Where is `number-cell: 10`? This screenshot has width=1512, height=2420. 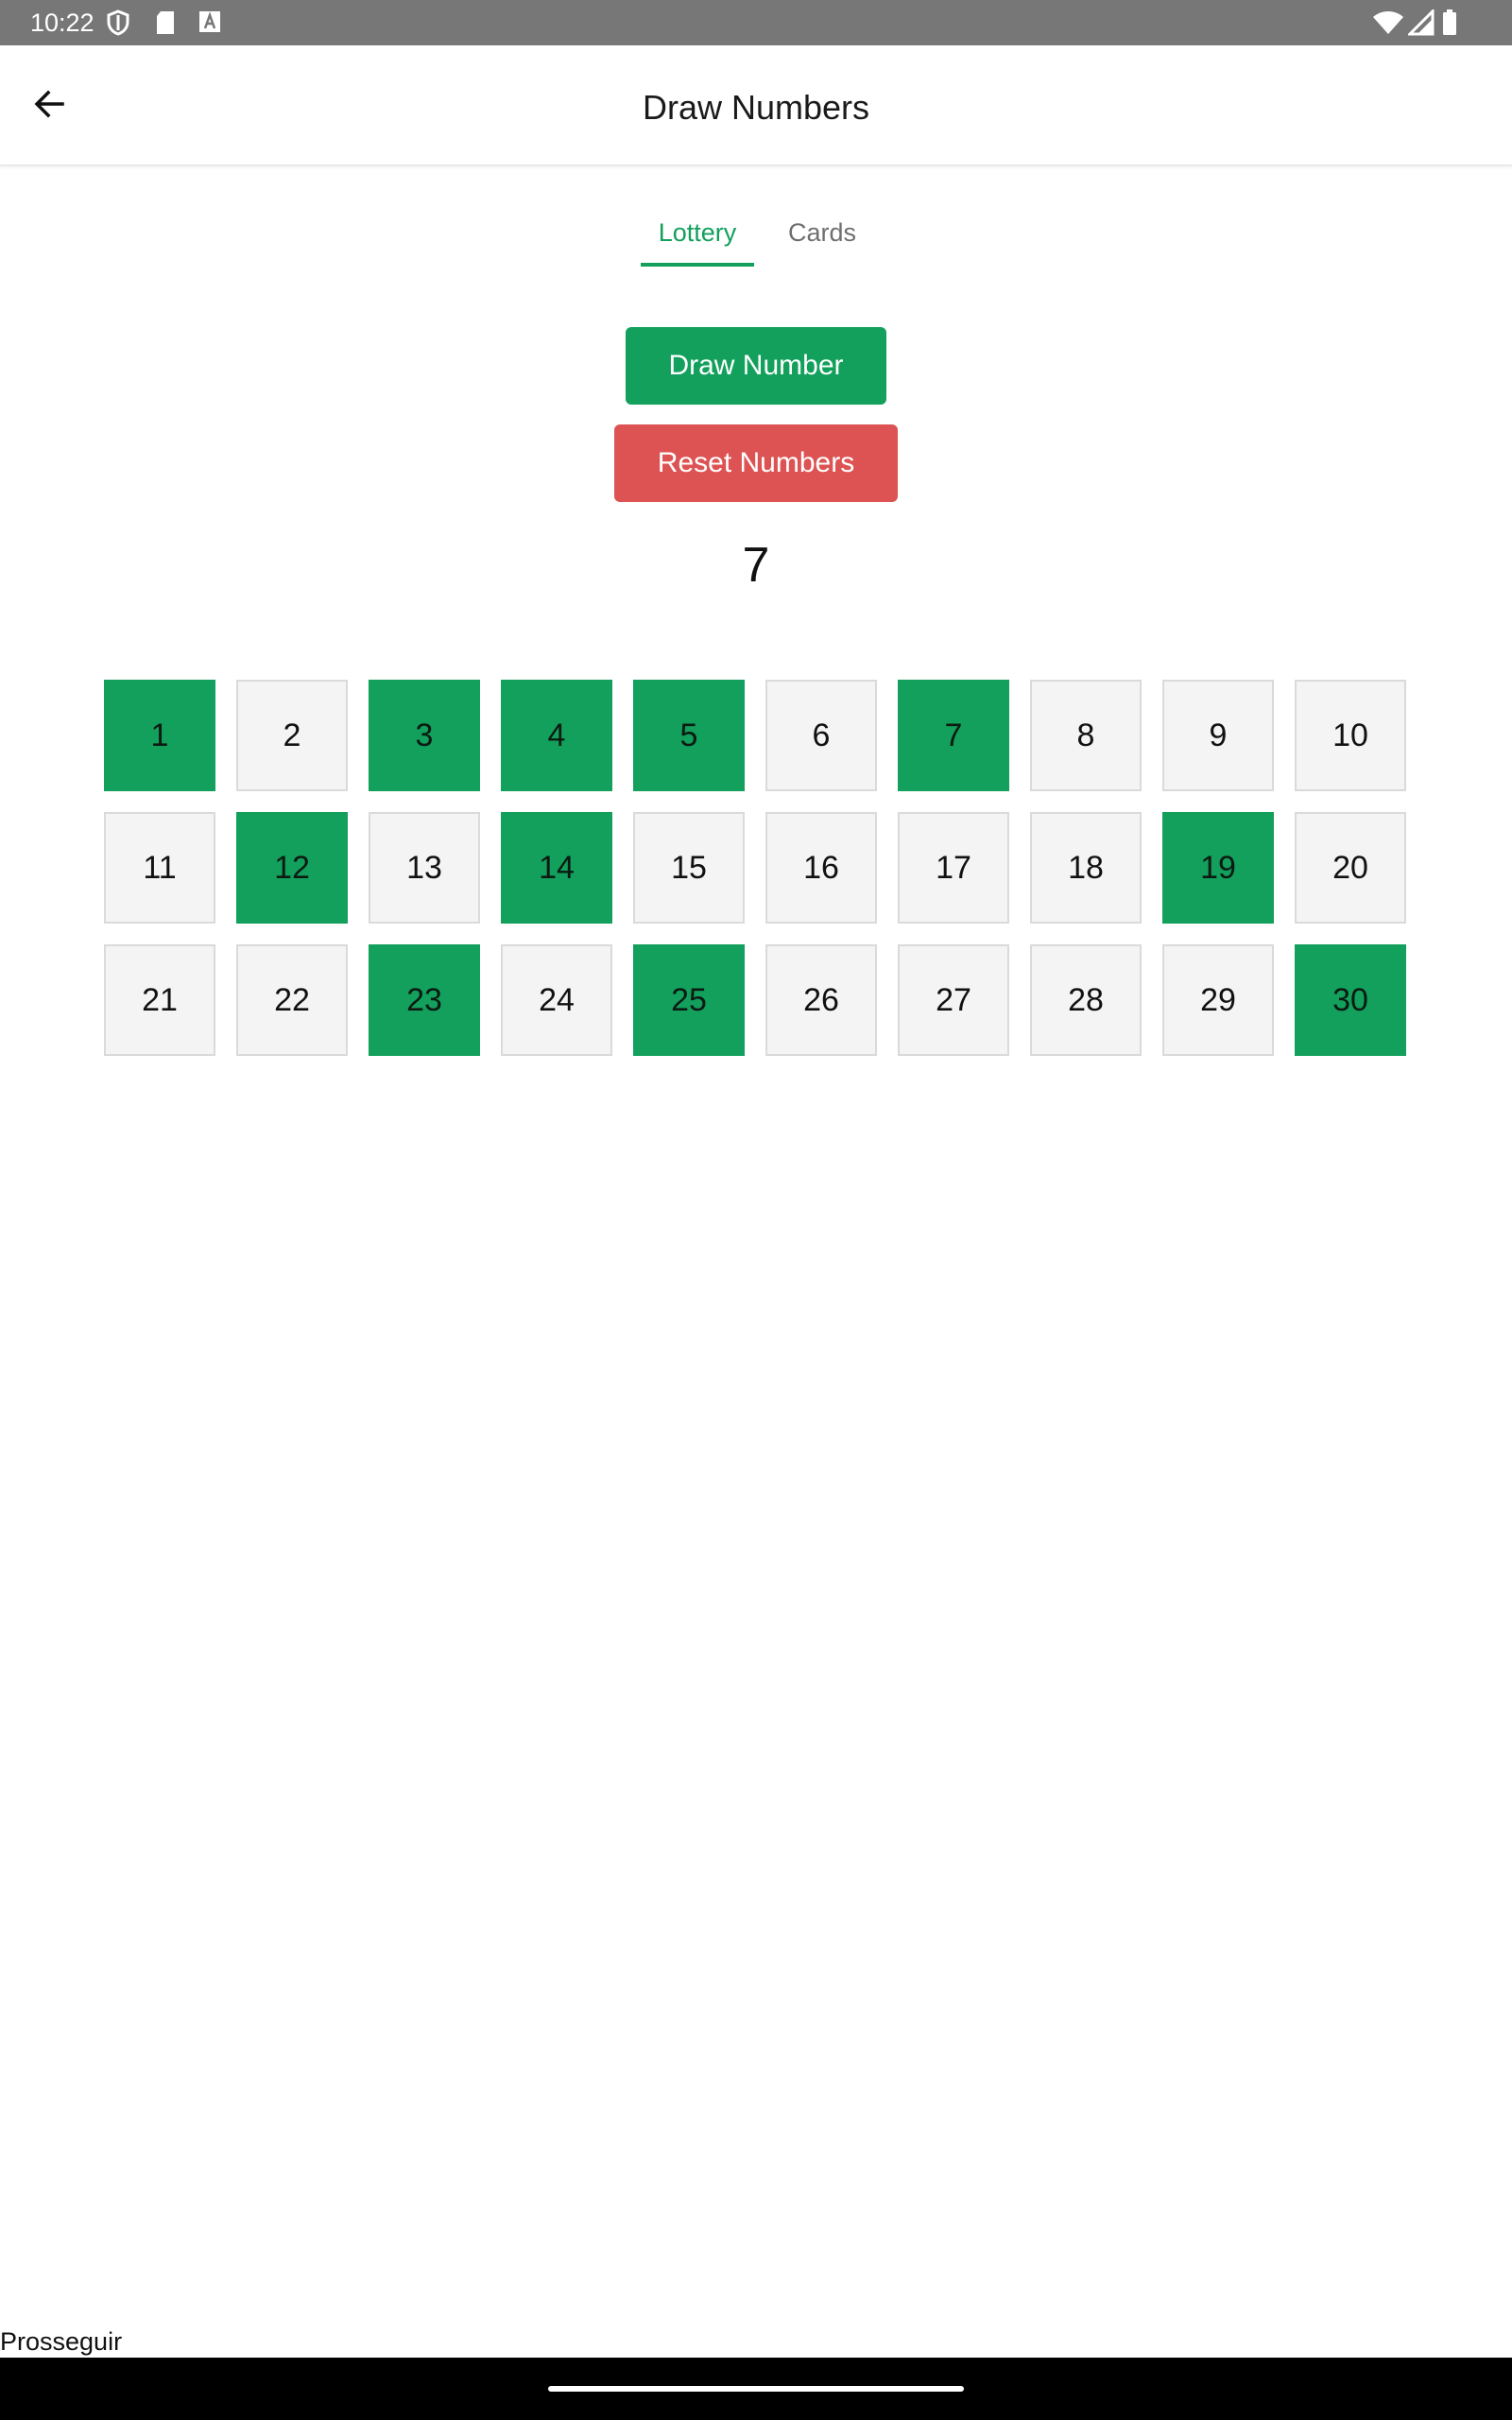
number-cell: 10 is located at coordinates (1350, 735).